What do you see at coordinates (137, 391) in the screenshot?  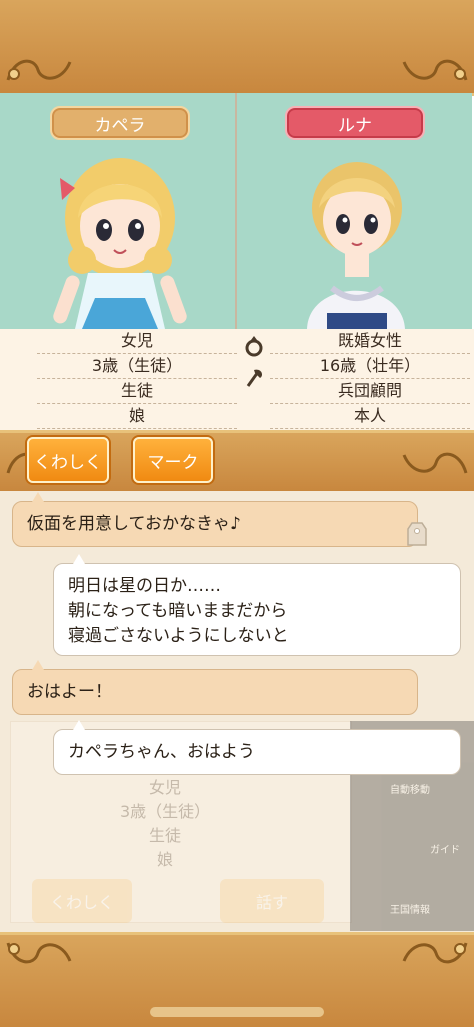 I see `info-job-left: 生徒` at bounding box center [137, 391].